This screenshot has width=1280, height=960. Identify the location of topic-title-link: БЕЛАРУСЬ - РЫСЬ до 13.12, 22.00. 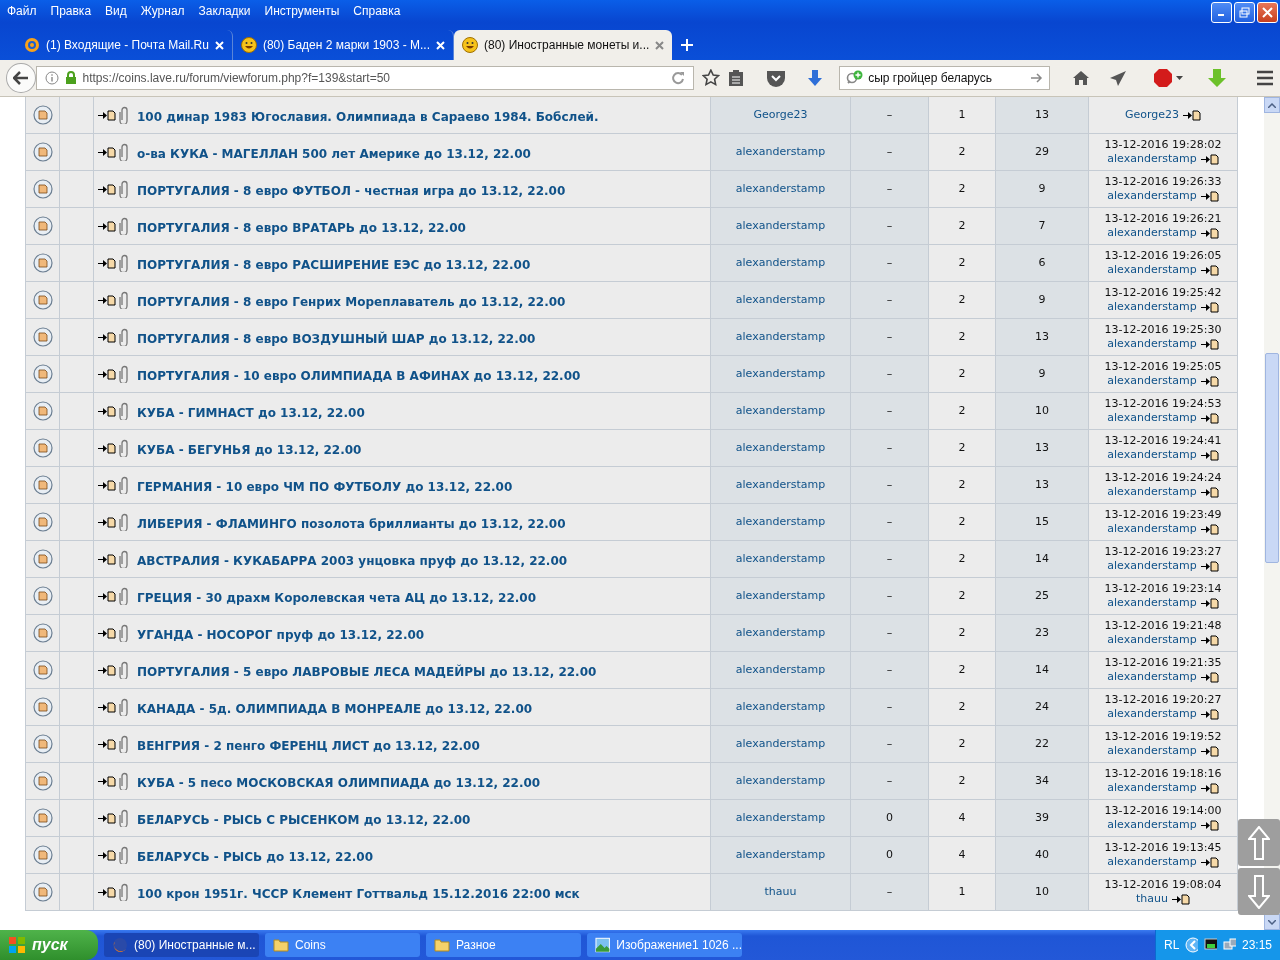
(255, 855).